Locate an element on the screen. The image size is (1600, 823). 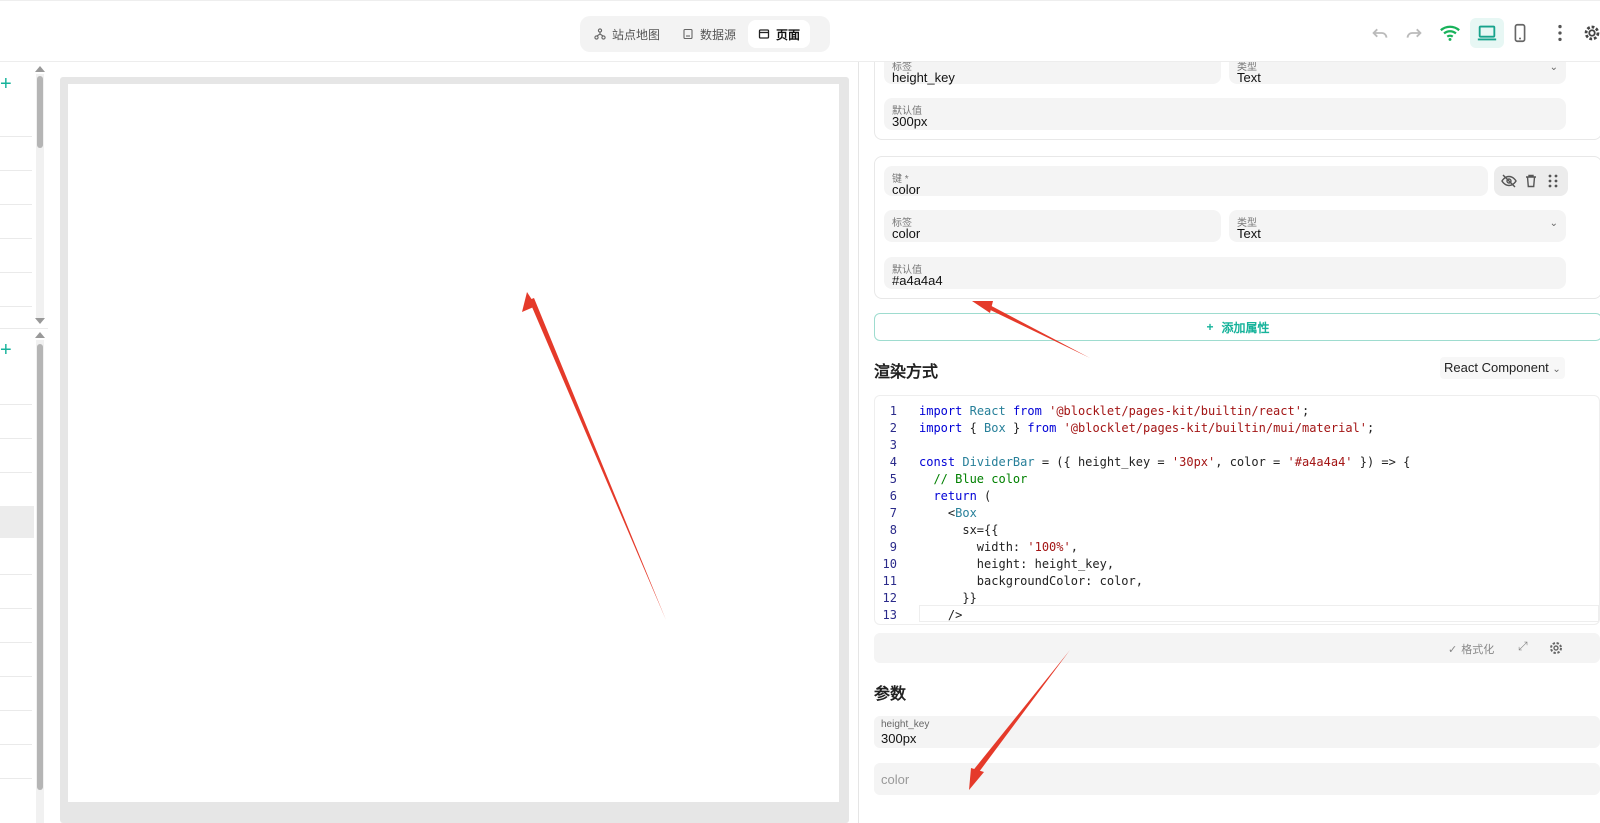
code-text: sx={{ is located at coordinates (959, 530).